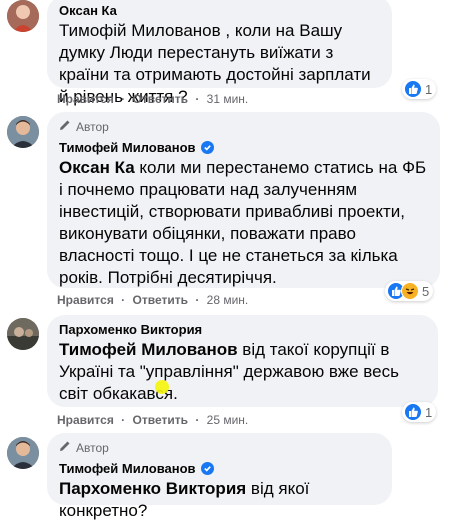  Describe the element at coordinates (219, 10) in the screenshot. I see `comment-author: Оксан Ка` at that location.